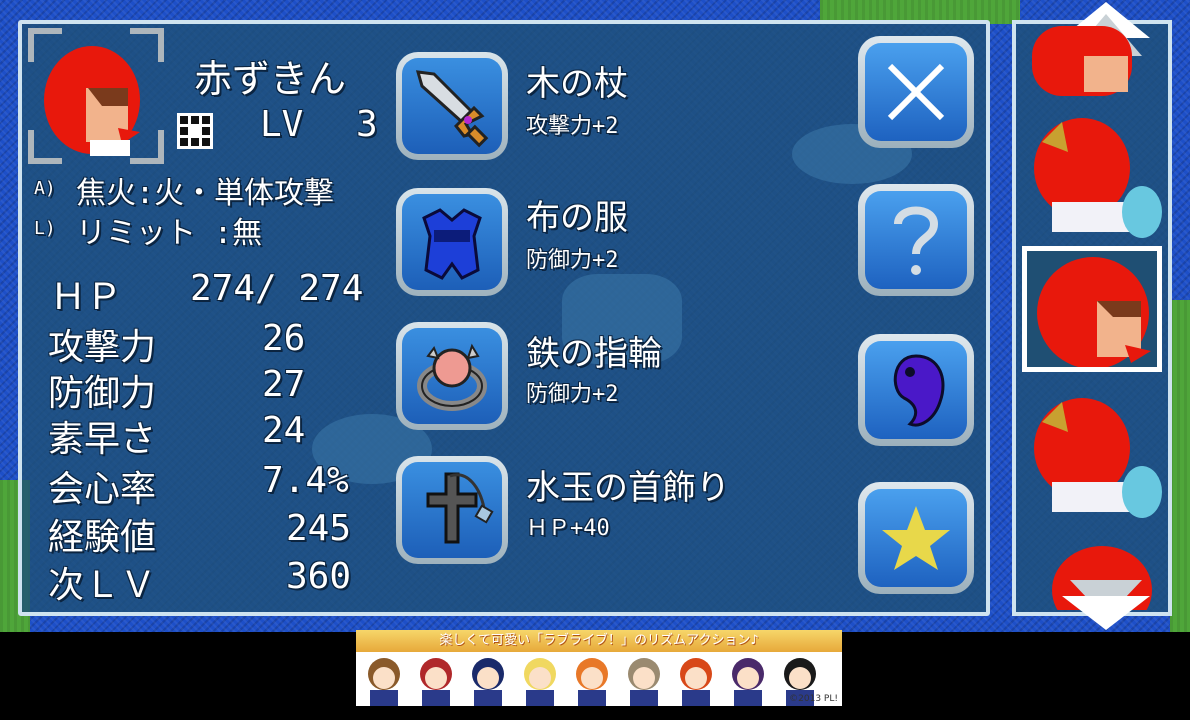 The height and width of the screenshot is (720, 1190). What do you see at coordinates (284, 384) in the screenshot?
I see `stat-value-defense: 27` at bounding box center [284, 384].